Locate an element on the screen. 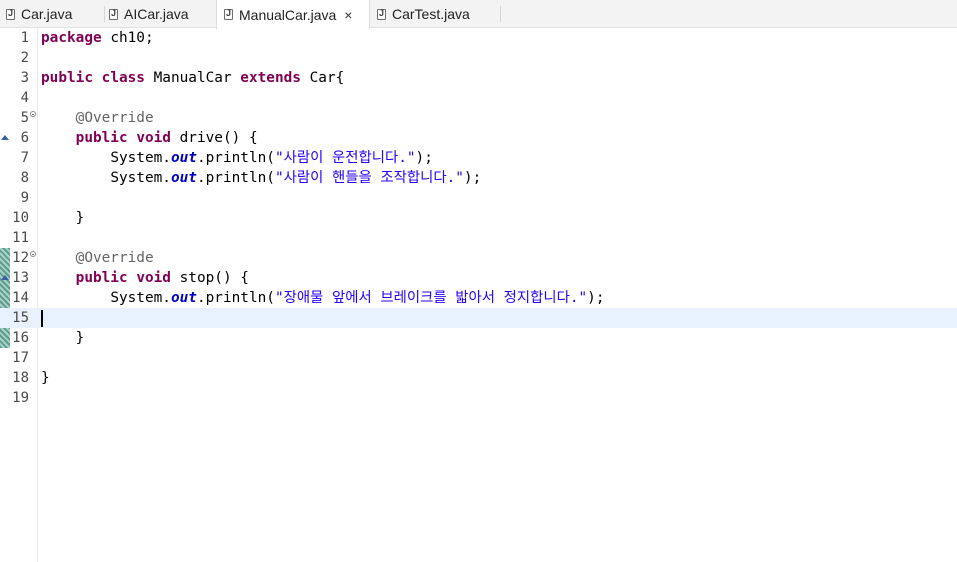 This screenshot has height=562, width=957. line-number: 11 is located at coordinates (20, 238).